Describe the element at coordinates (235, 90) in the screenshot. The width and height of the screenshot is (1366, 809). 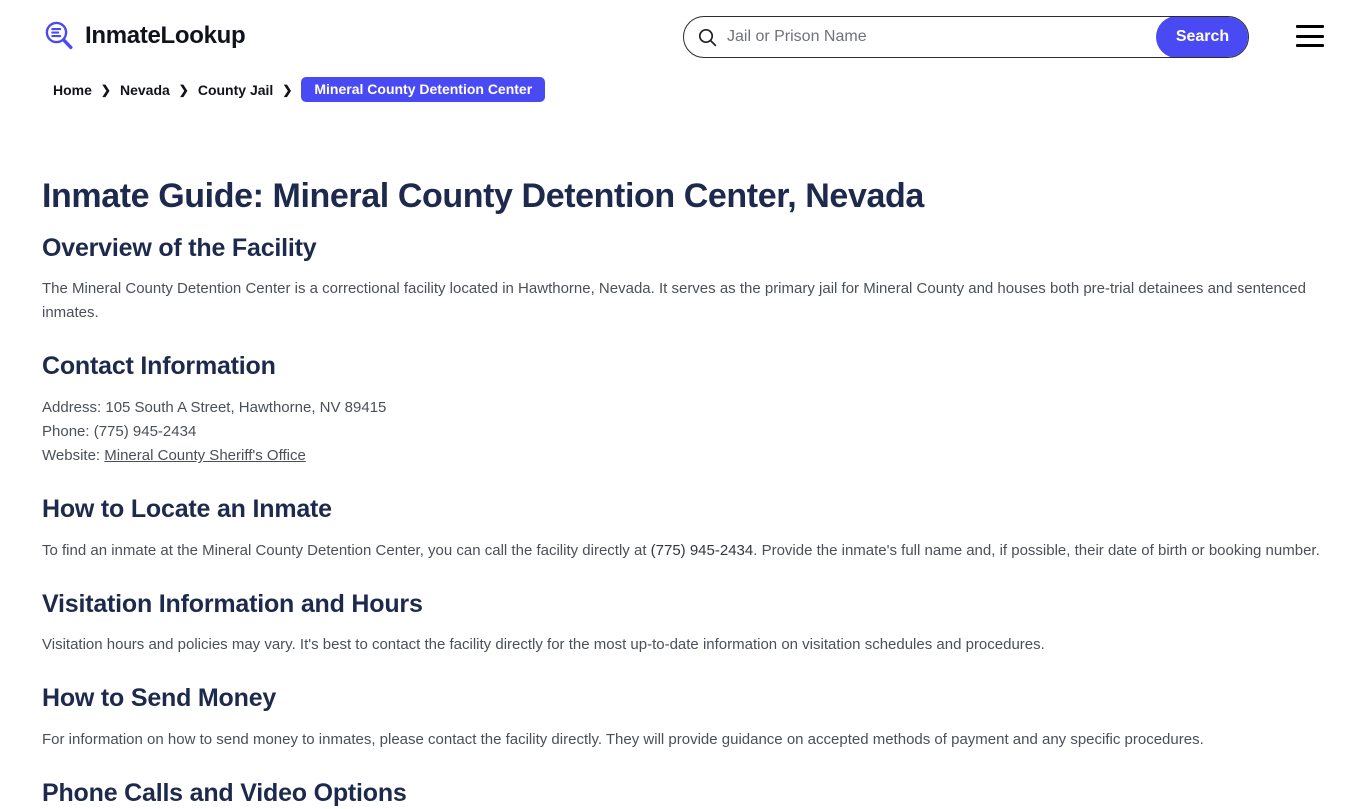
I see `breadcrumb-item-county-jail: County Jail` at that location.